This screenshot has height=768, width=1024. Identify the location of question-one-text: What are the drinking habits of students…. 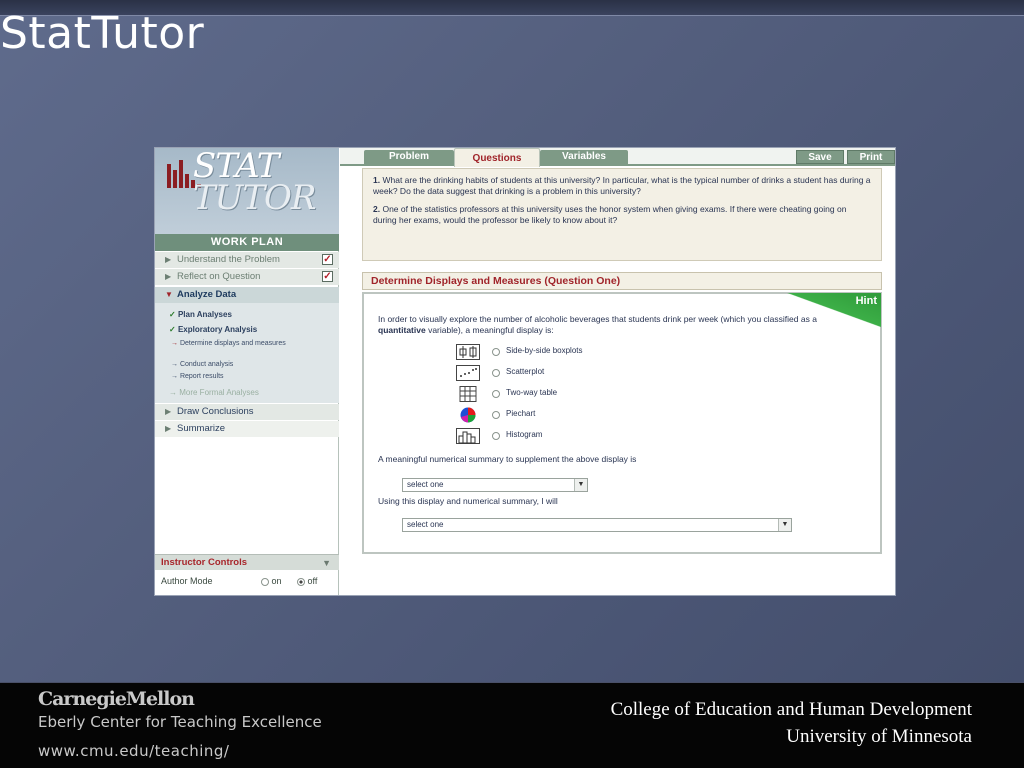
(622, 185).